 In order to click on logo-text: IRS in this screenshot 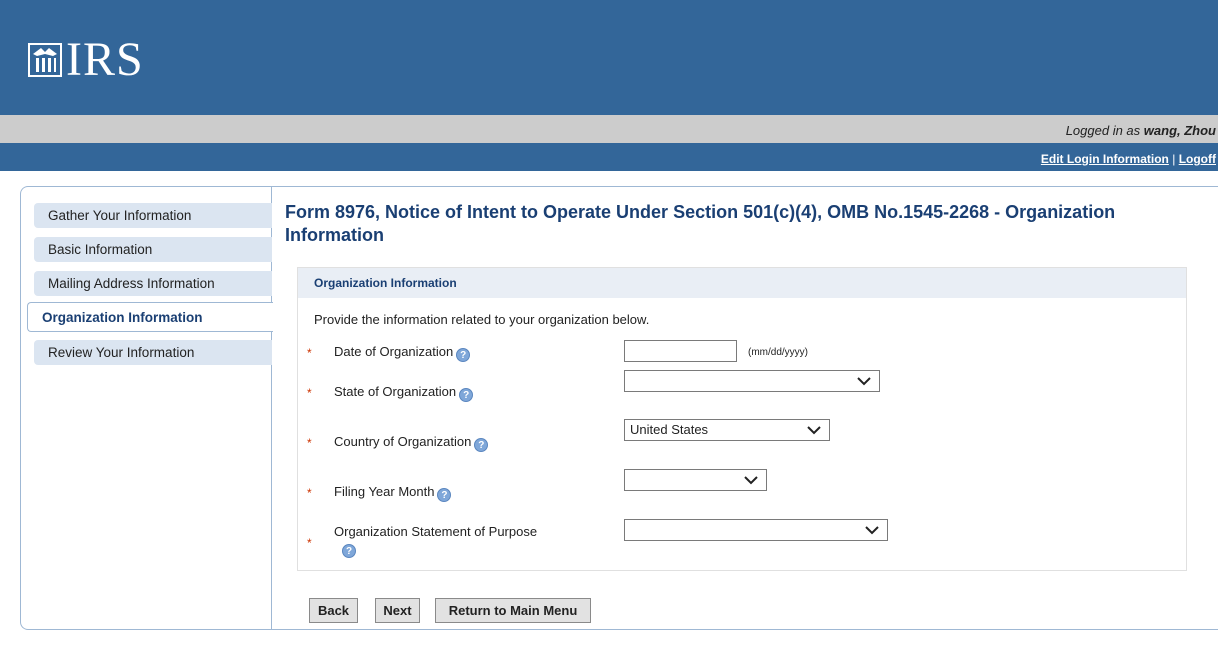, I will do `click(105, 59)`.